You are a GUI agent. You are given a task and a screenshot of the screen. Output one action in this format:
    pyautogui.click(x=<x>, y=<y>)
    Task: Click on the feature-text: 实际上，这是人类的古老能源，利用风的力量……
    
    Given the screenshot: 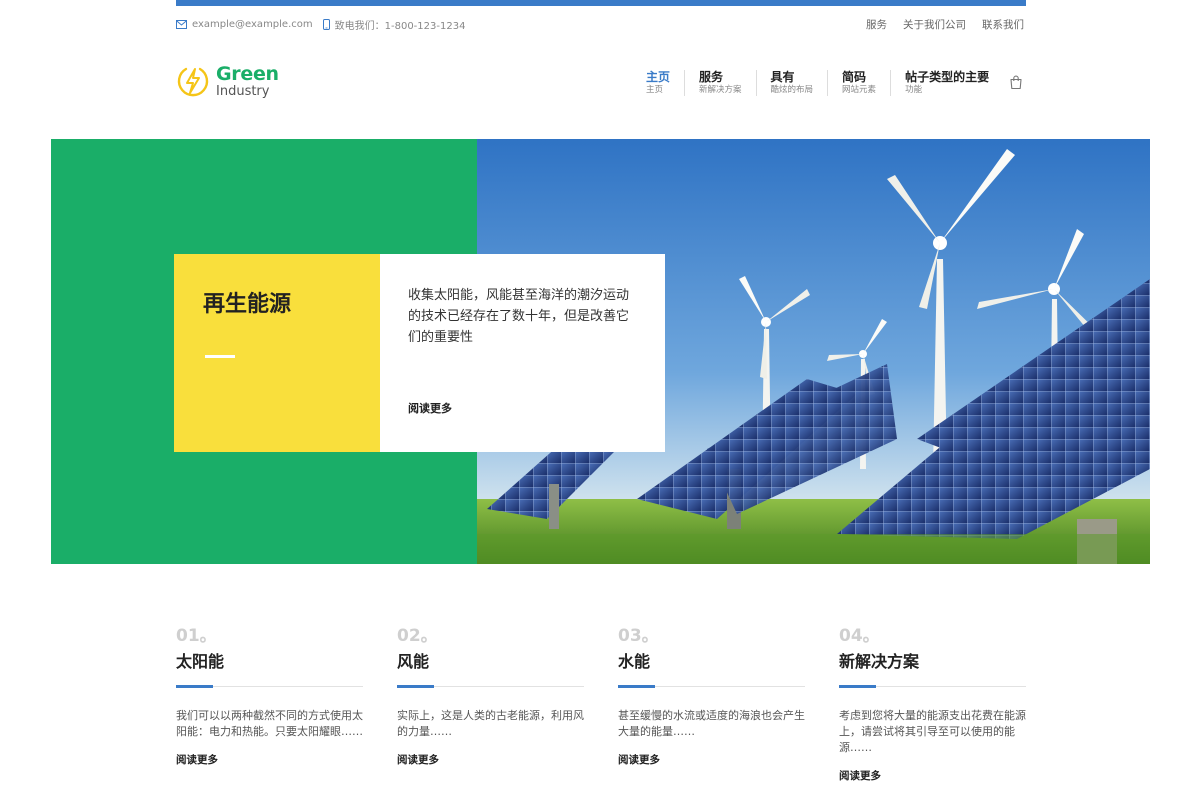 What is the action you would take?
    pyautogui.click(x=490, y=723)
    